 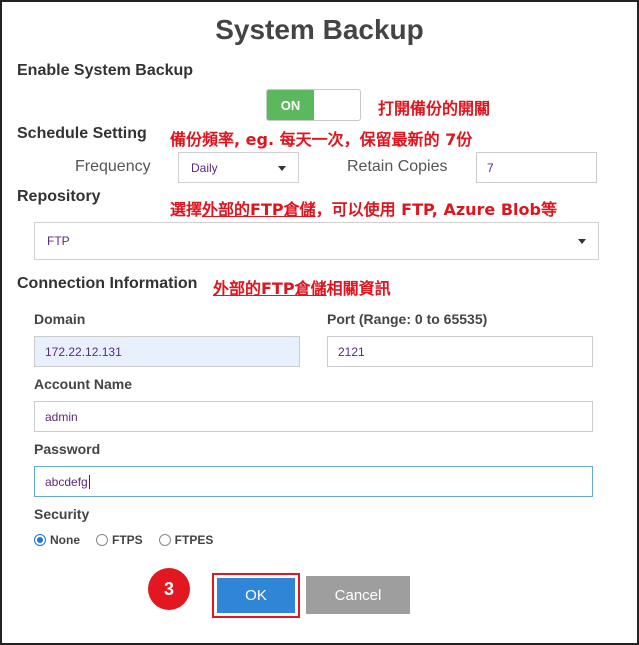 I want to click on account-name-input: admin, so click(x=313, y=416).